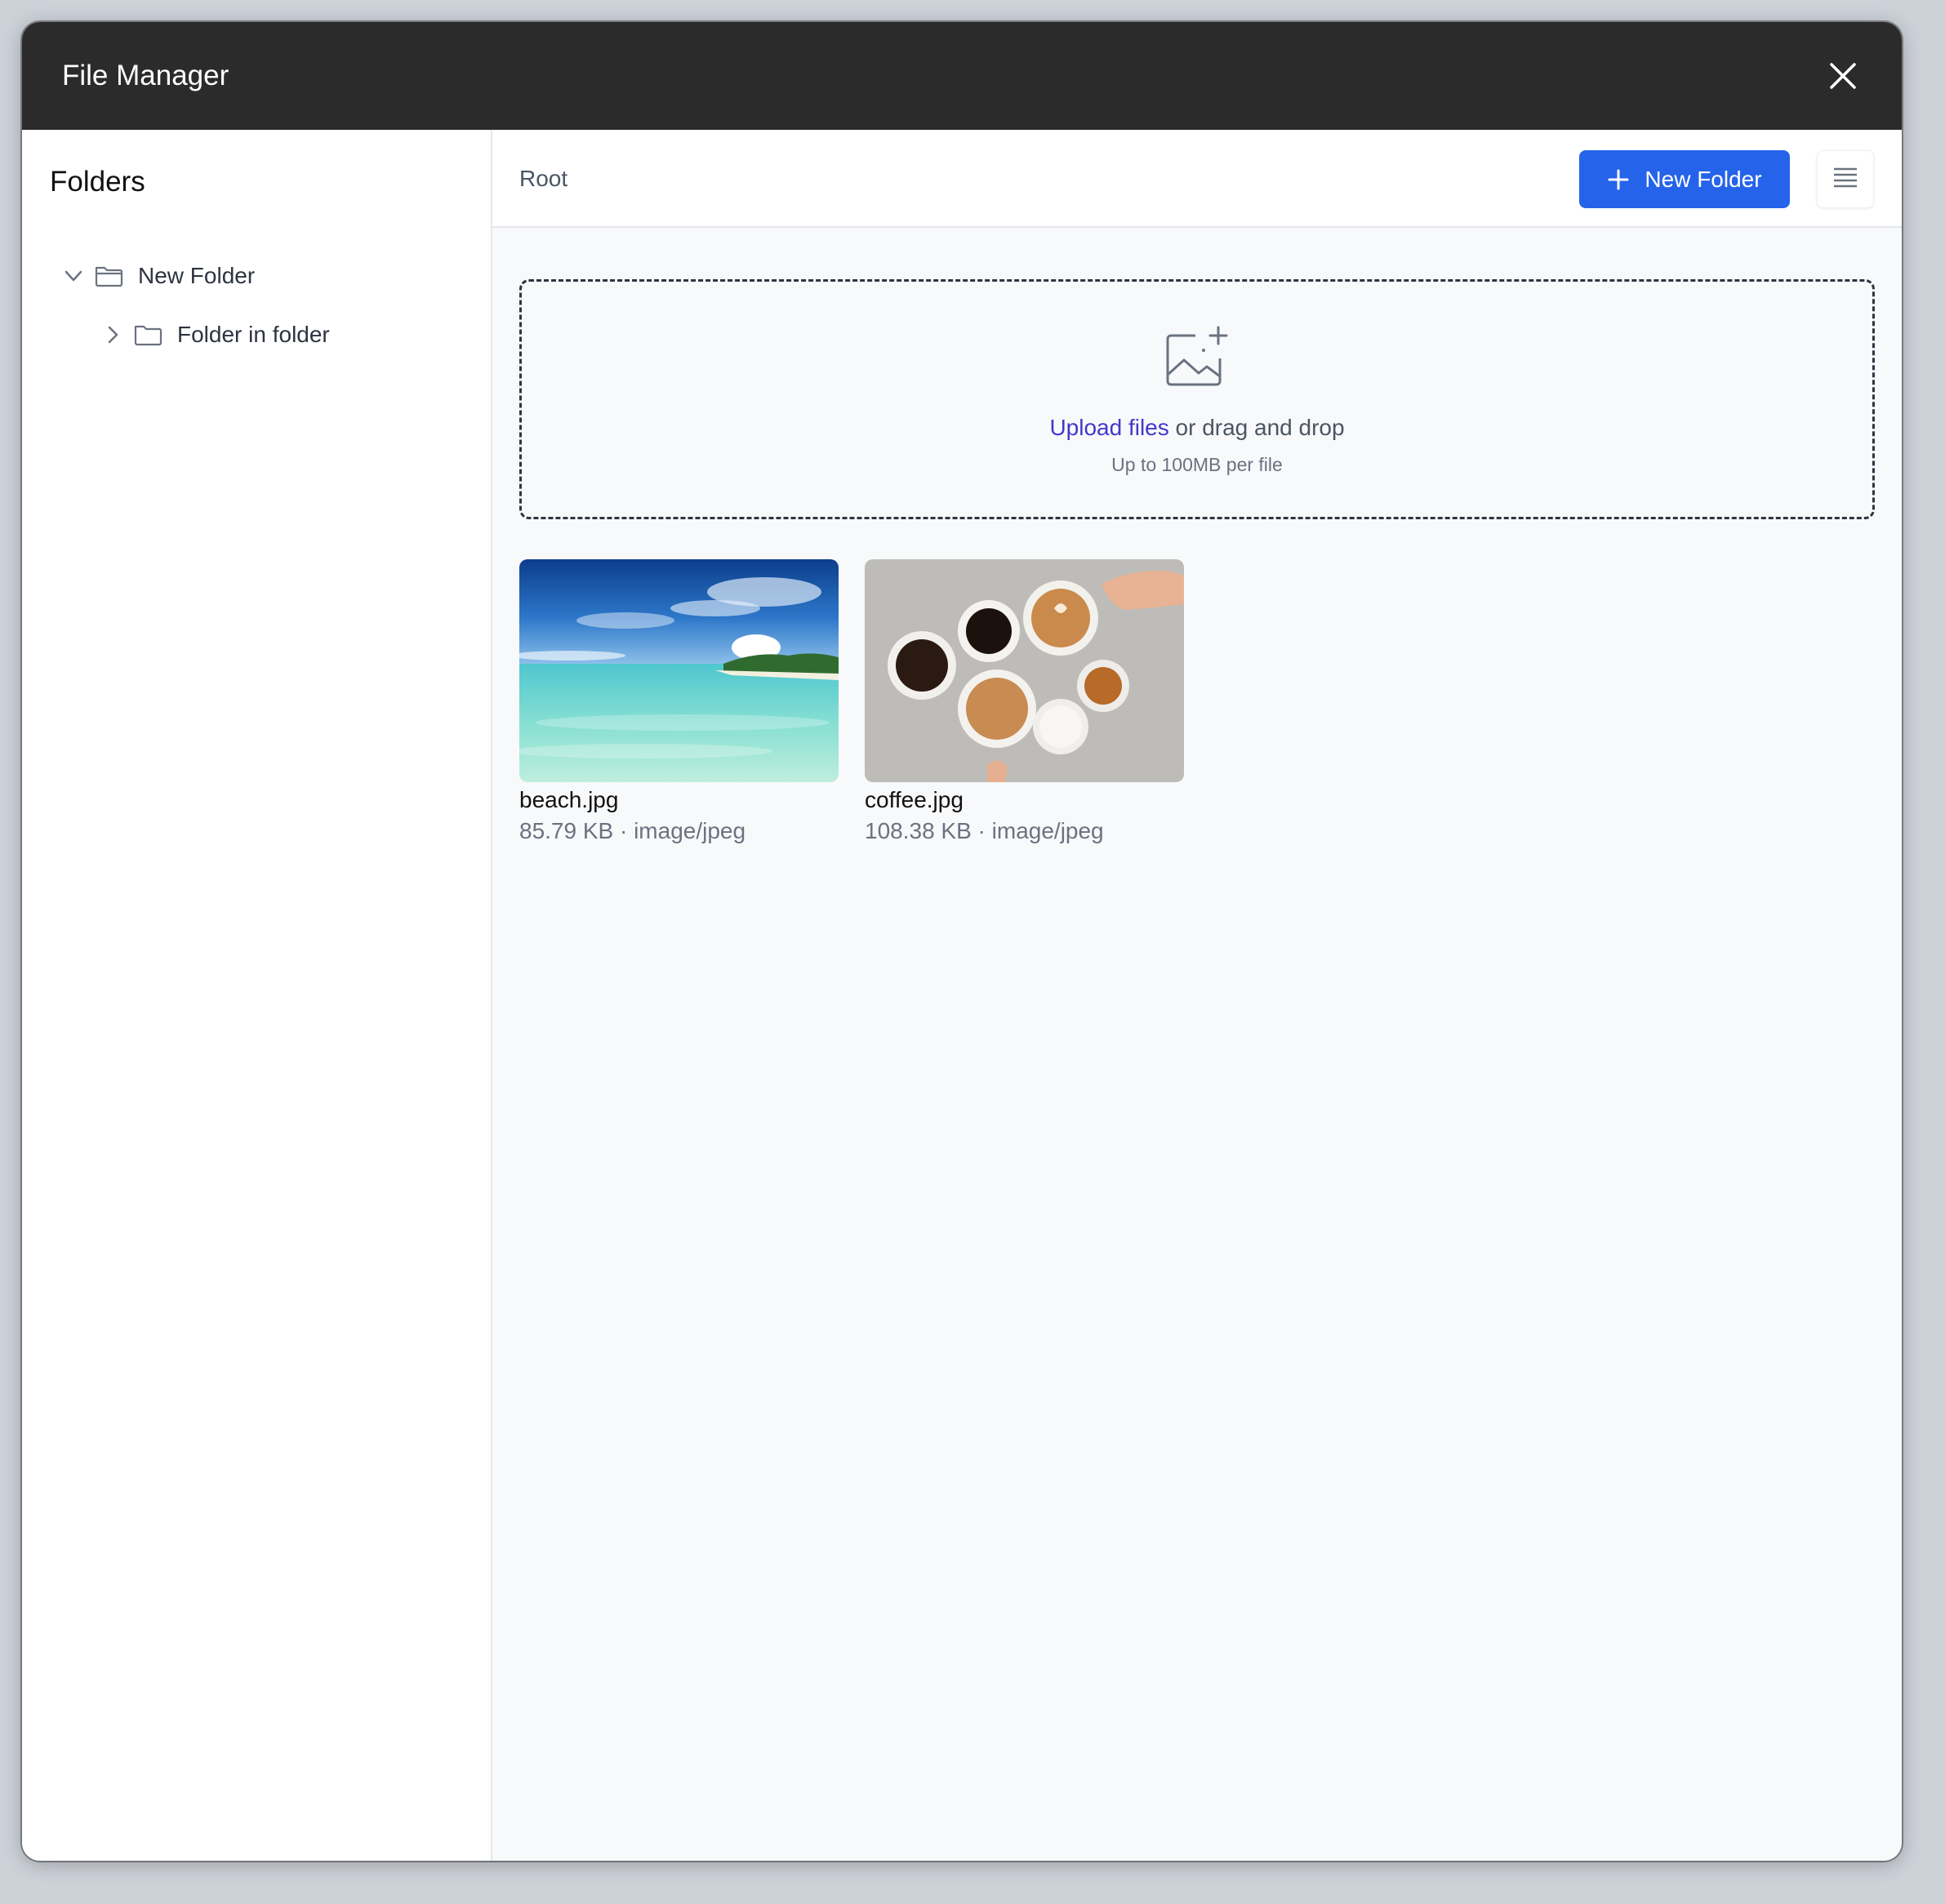 This screenshot has height=1904, width=1945. What do you see at coordinates (543, 179) in the screenshot?
I see `breadcrumb: Root` at bounding box center [543, 179].